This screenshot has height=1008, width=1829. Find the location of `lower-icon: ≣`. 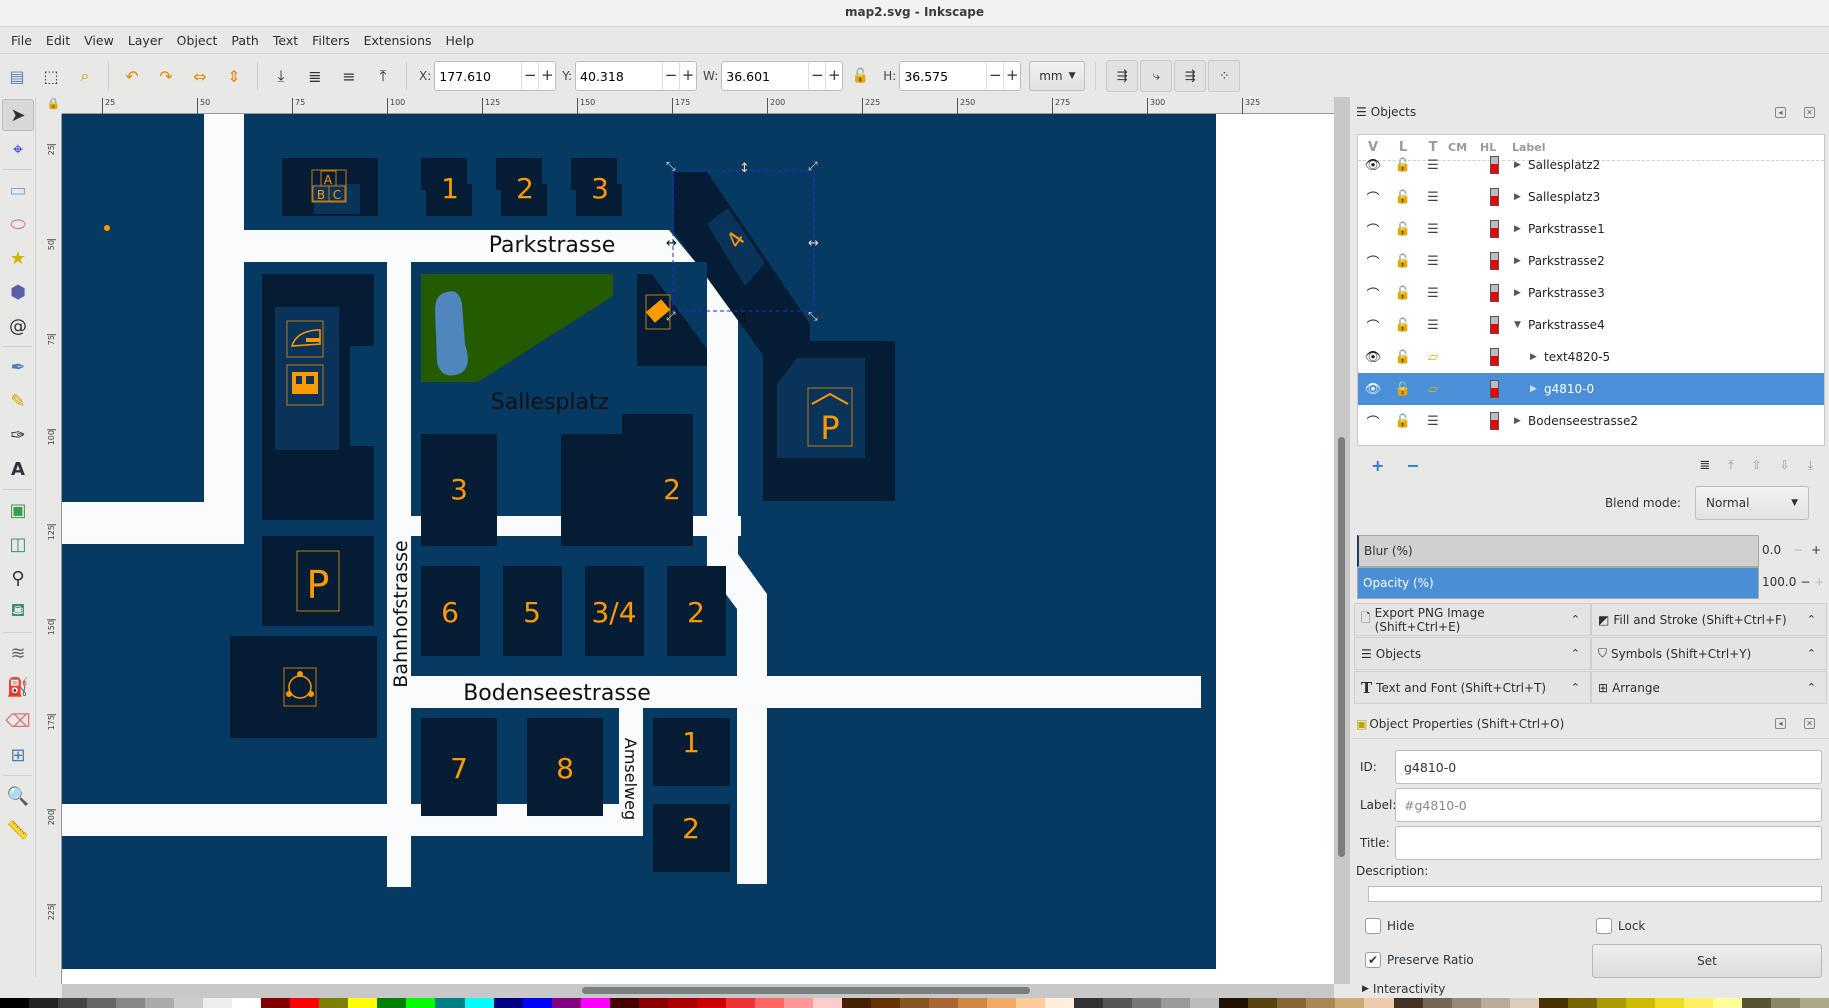

lower-icon: ≣ is located at coordinates (315, 76).